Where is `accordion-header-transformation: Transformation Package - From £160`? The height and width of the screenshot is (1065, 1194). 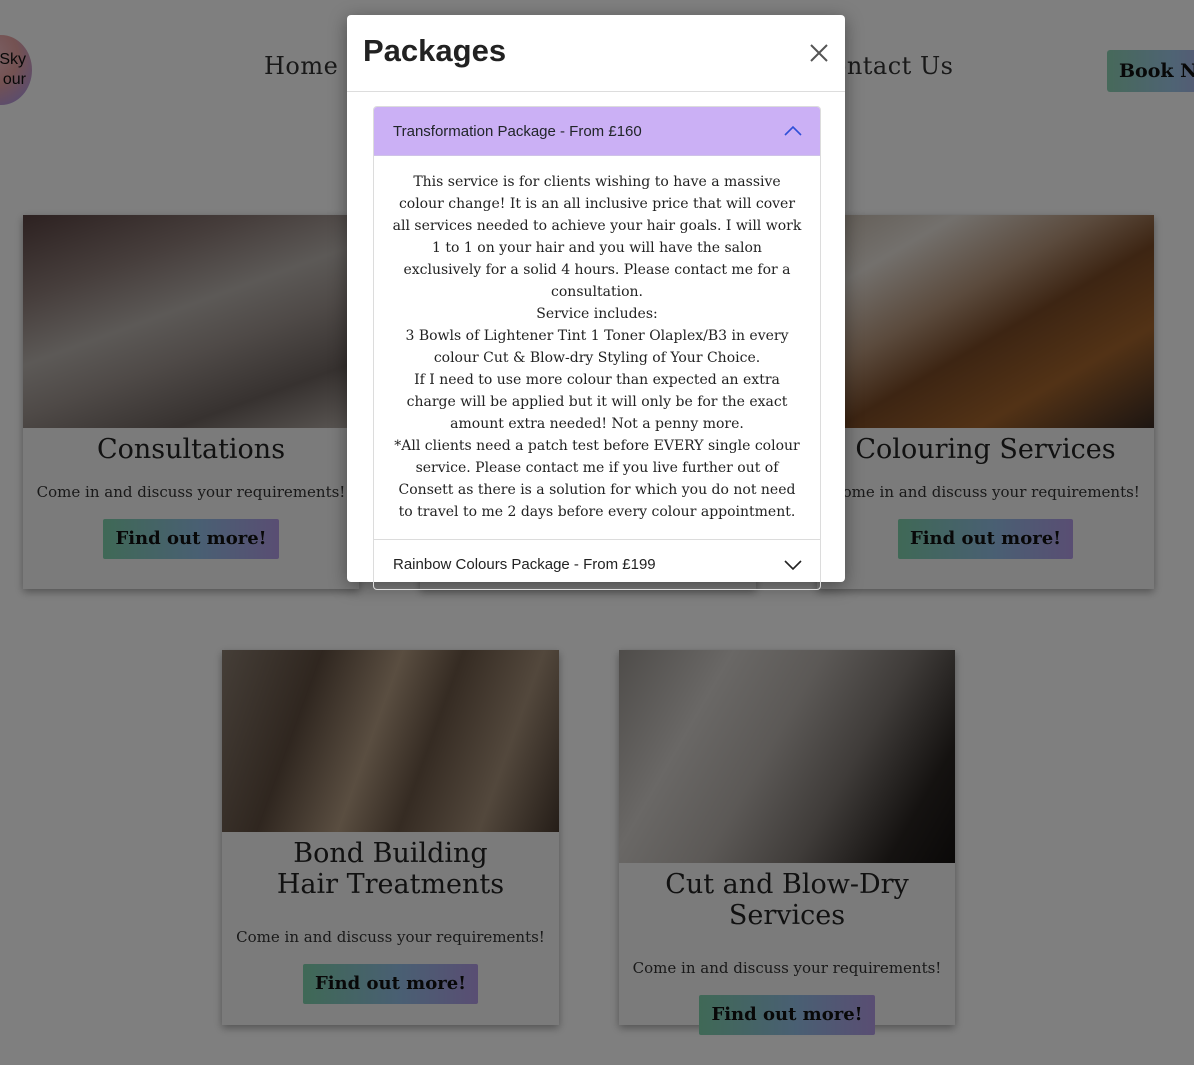
accordion-header-transformation: Transformation Package - From £160 is located at coordinates (597, 131).